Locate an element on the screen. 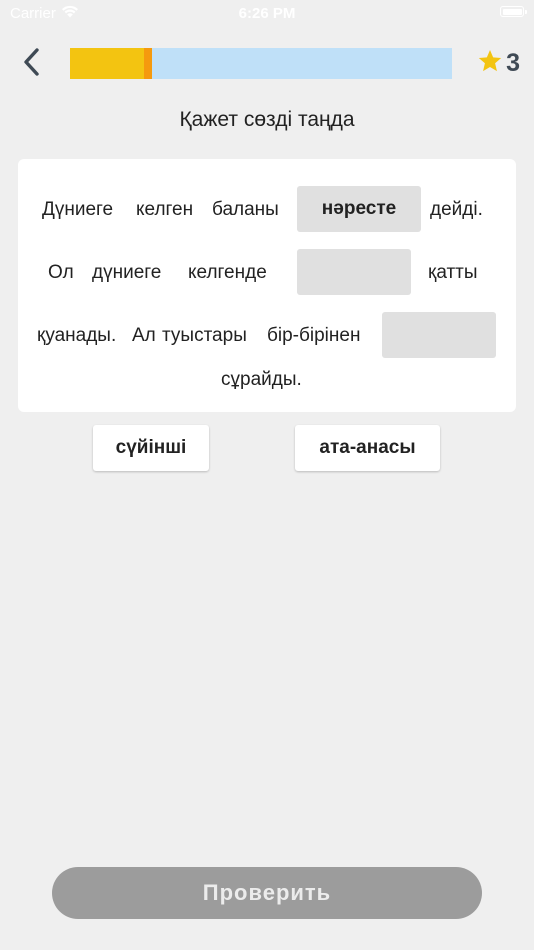 This screenshot has width=534, height=950. sentence-word: Дүниеге is located at coordinates (78, 209).